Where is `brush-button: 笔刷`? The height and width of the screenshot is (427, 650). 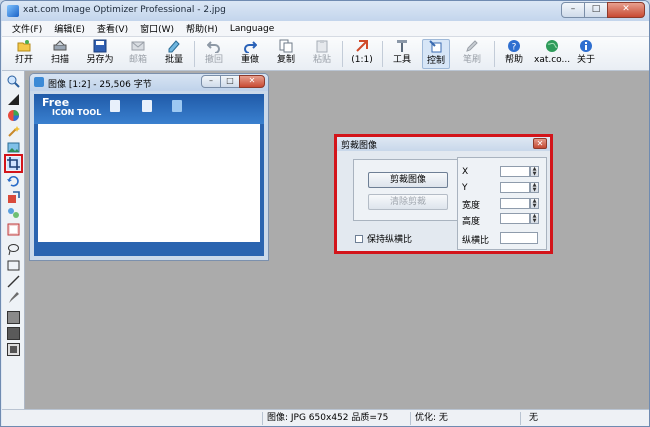
brush-button: 笔刷 is located at coordinates (472, 54).